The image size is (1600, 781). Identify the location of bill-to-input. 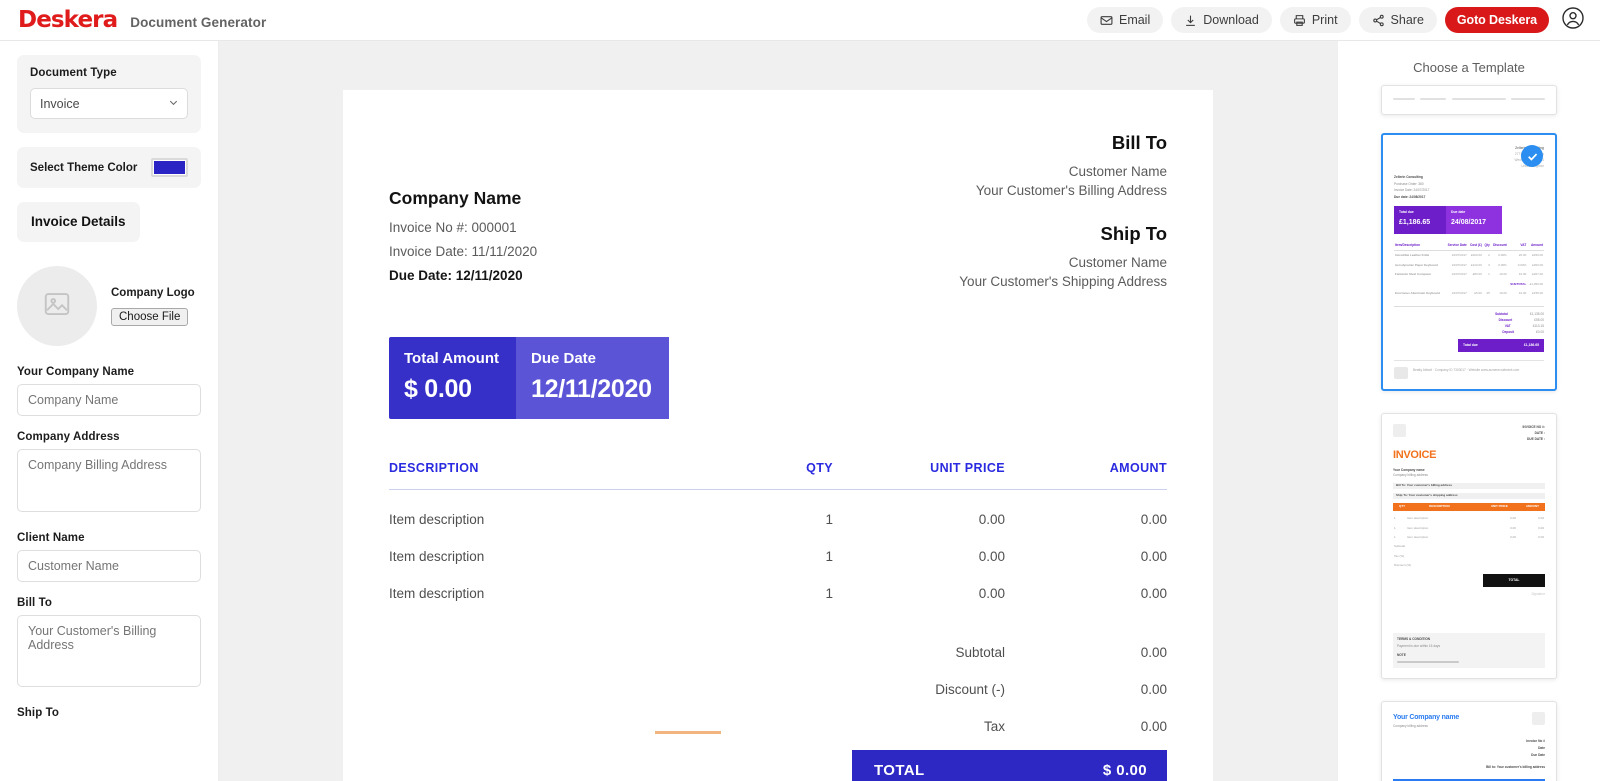
(109, 651).